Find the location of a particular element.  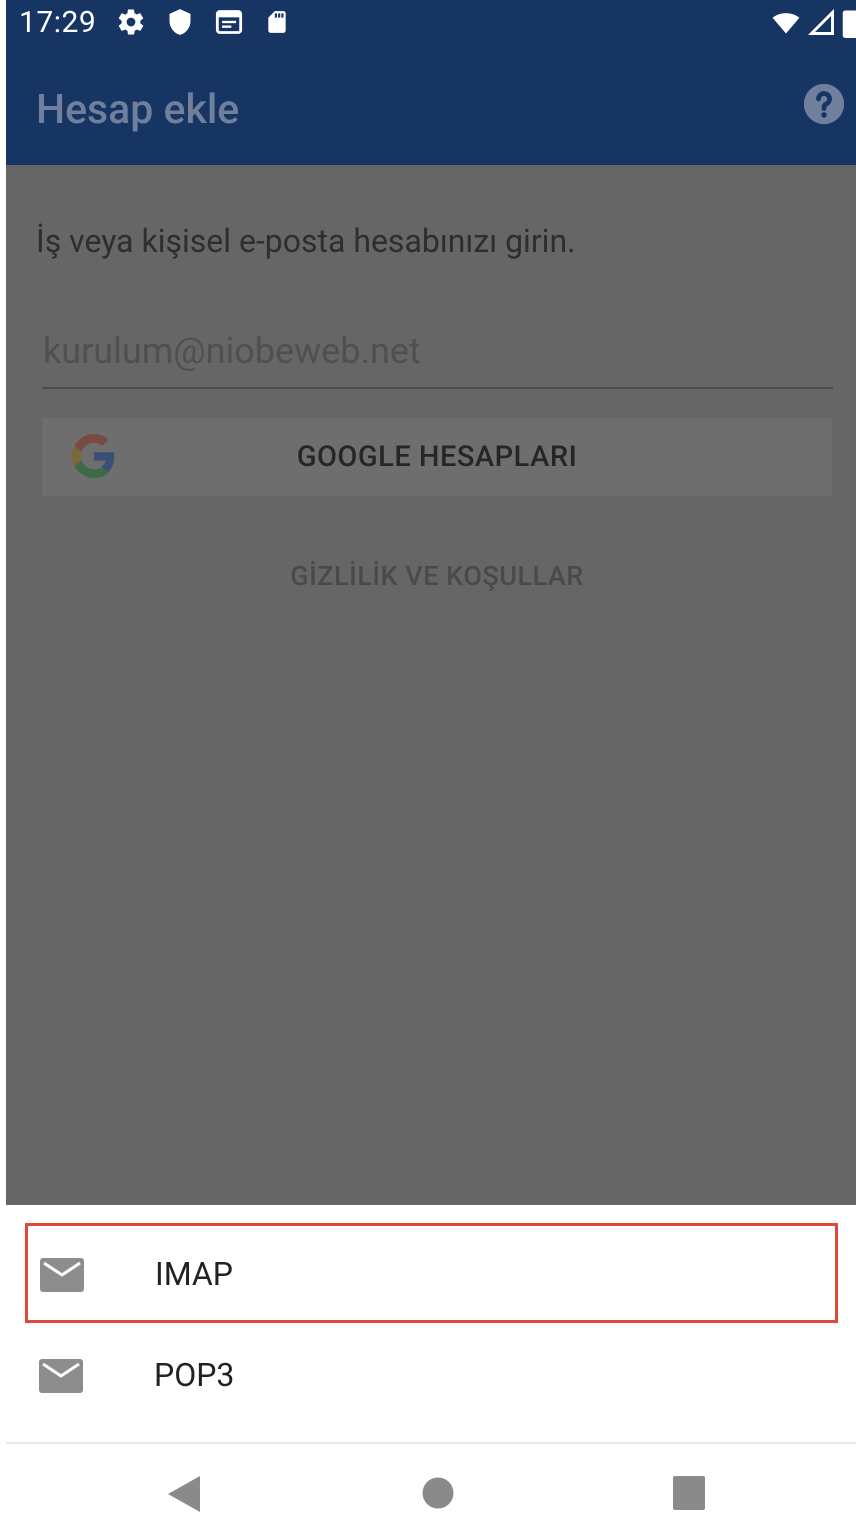

calendar-icon is located at coordinates (229, 22).